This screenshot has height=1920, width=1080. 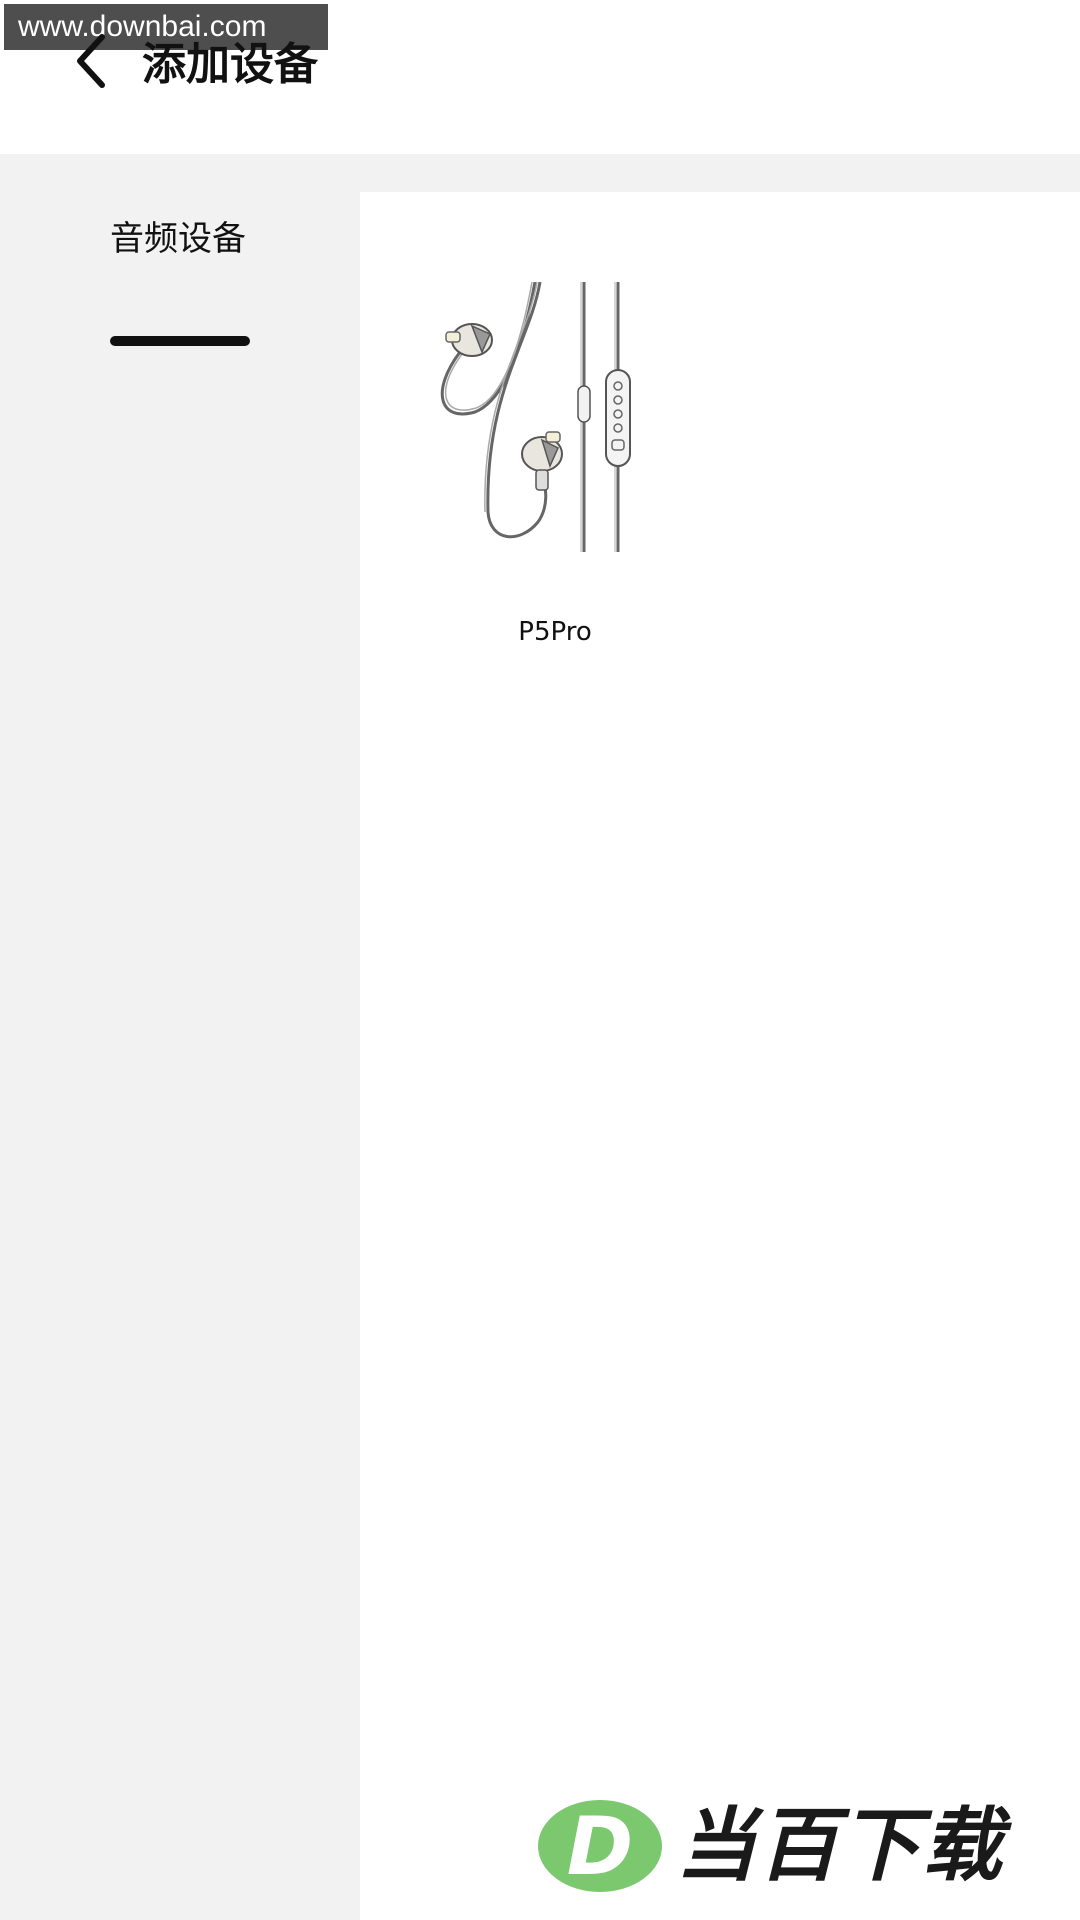 I want to click on back-button, so click(x=90, y=61).